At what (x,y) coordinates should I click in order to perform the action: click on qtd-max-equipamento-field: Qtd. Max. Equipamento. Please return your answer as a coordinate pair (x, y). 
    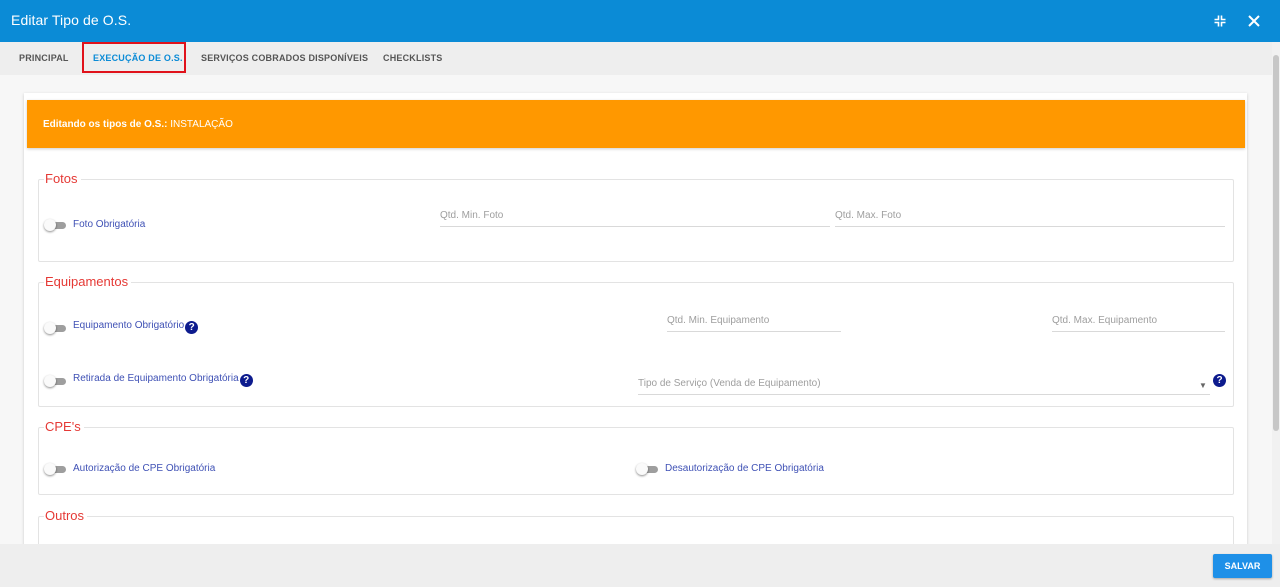
    Looking at the image, I should click on (1138, 322).